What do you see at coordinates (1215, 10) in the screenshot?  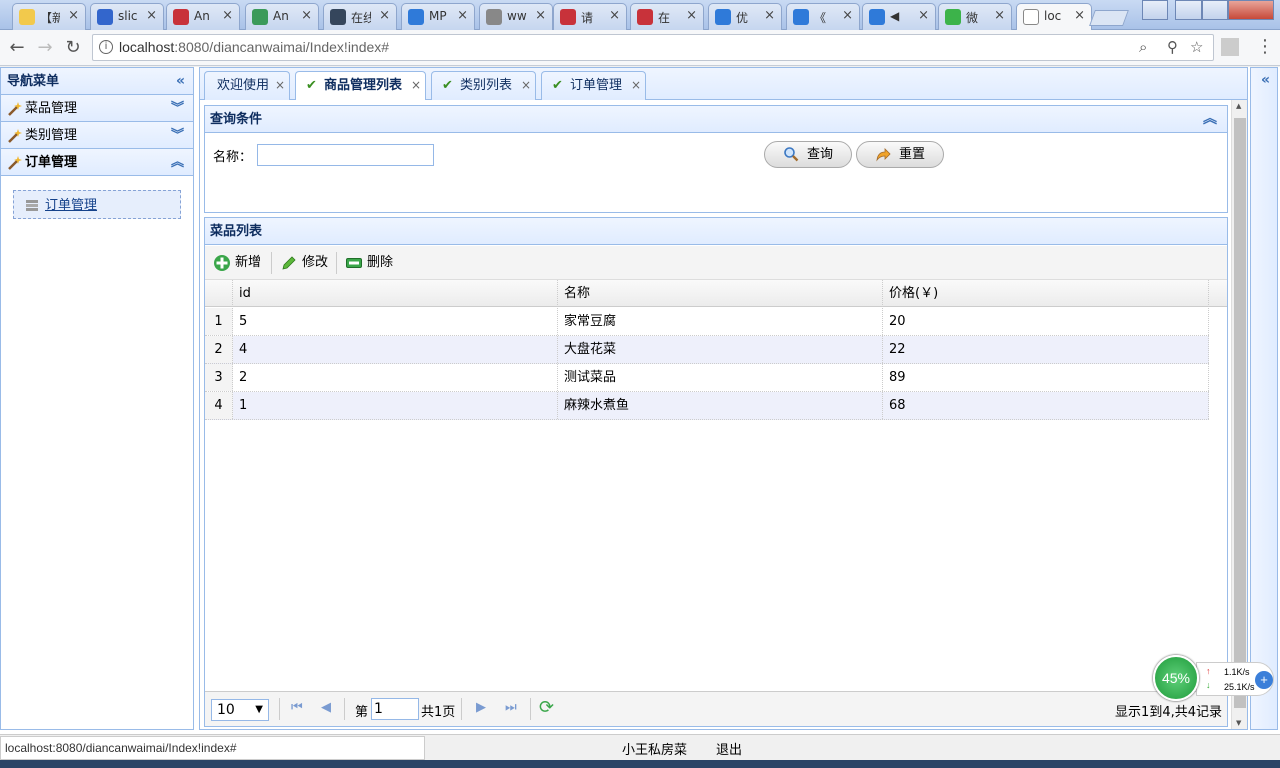 I see `maximize-button` at bounding box center [1215, 10].